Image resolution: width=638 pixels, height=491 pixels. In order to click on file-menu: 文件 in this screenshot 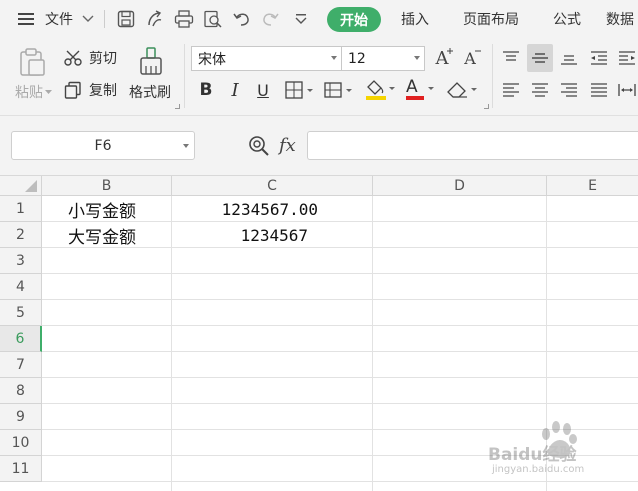, I will do `click(59, 19)`.